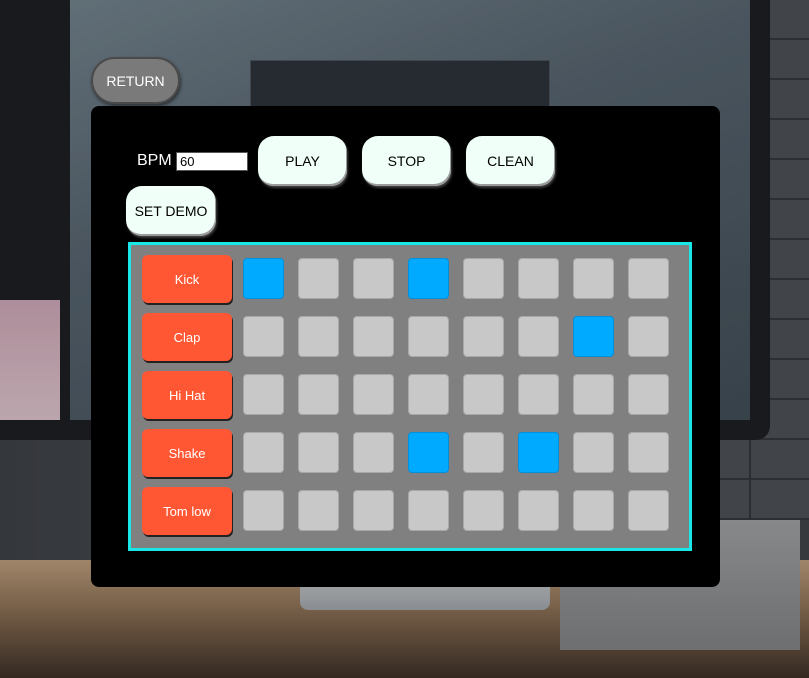  I want to click on bpm-input, so click(212, 161).